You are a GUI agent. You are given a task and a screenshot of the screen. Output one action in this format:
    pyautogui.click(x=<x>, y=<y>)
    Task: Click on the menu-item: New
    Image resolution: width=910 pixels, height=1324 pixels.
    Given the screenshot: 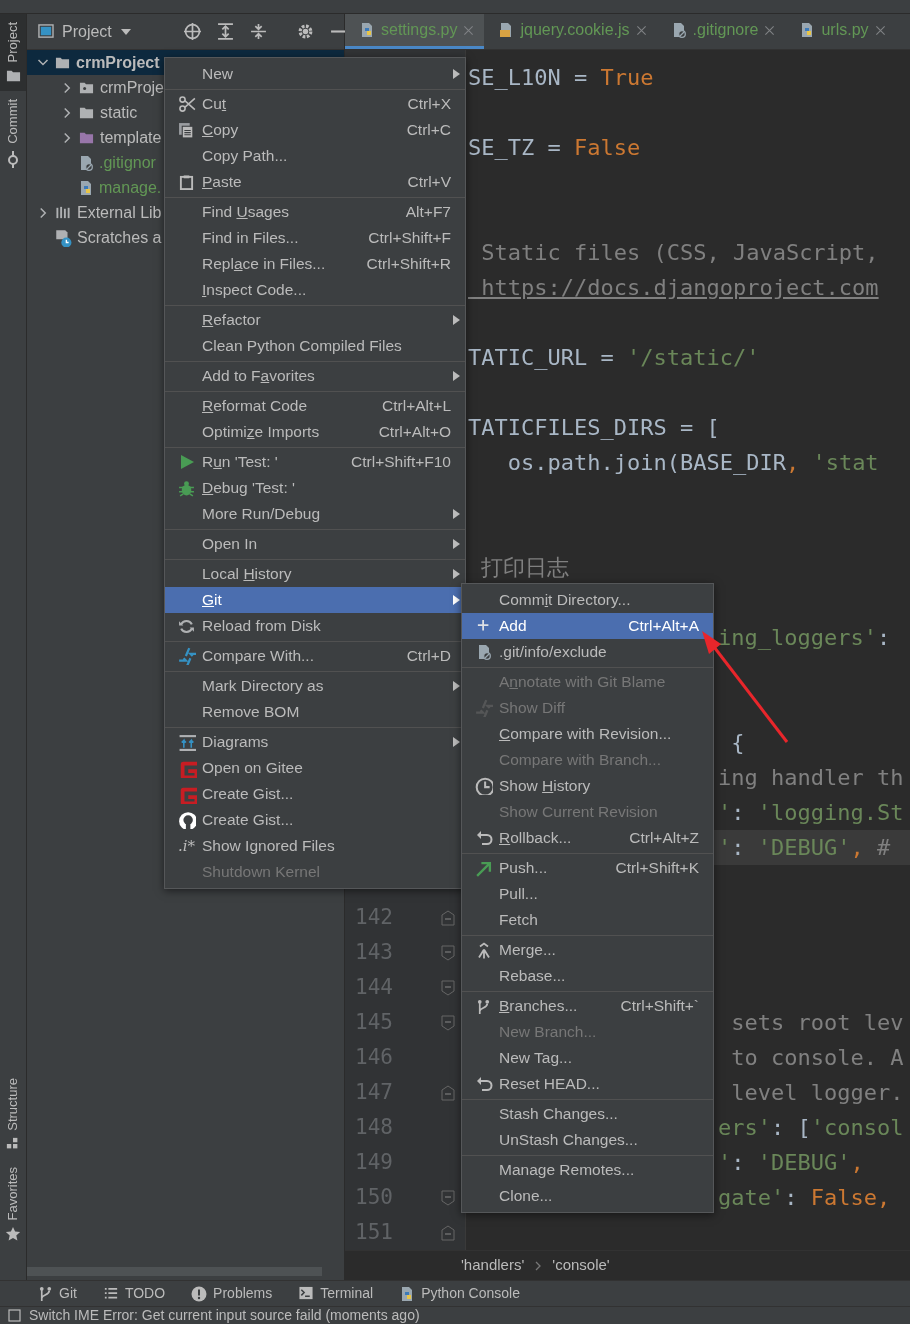 What is the action you would take?
    pyautogui.click(x=315, y=74)
    